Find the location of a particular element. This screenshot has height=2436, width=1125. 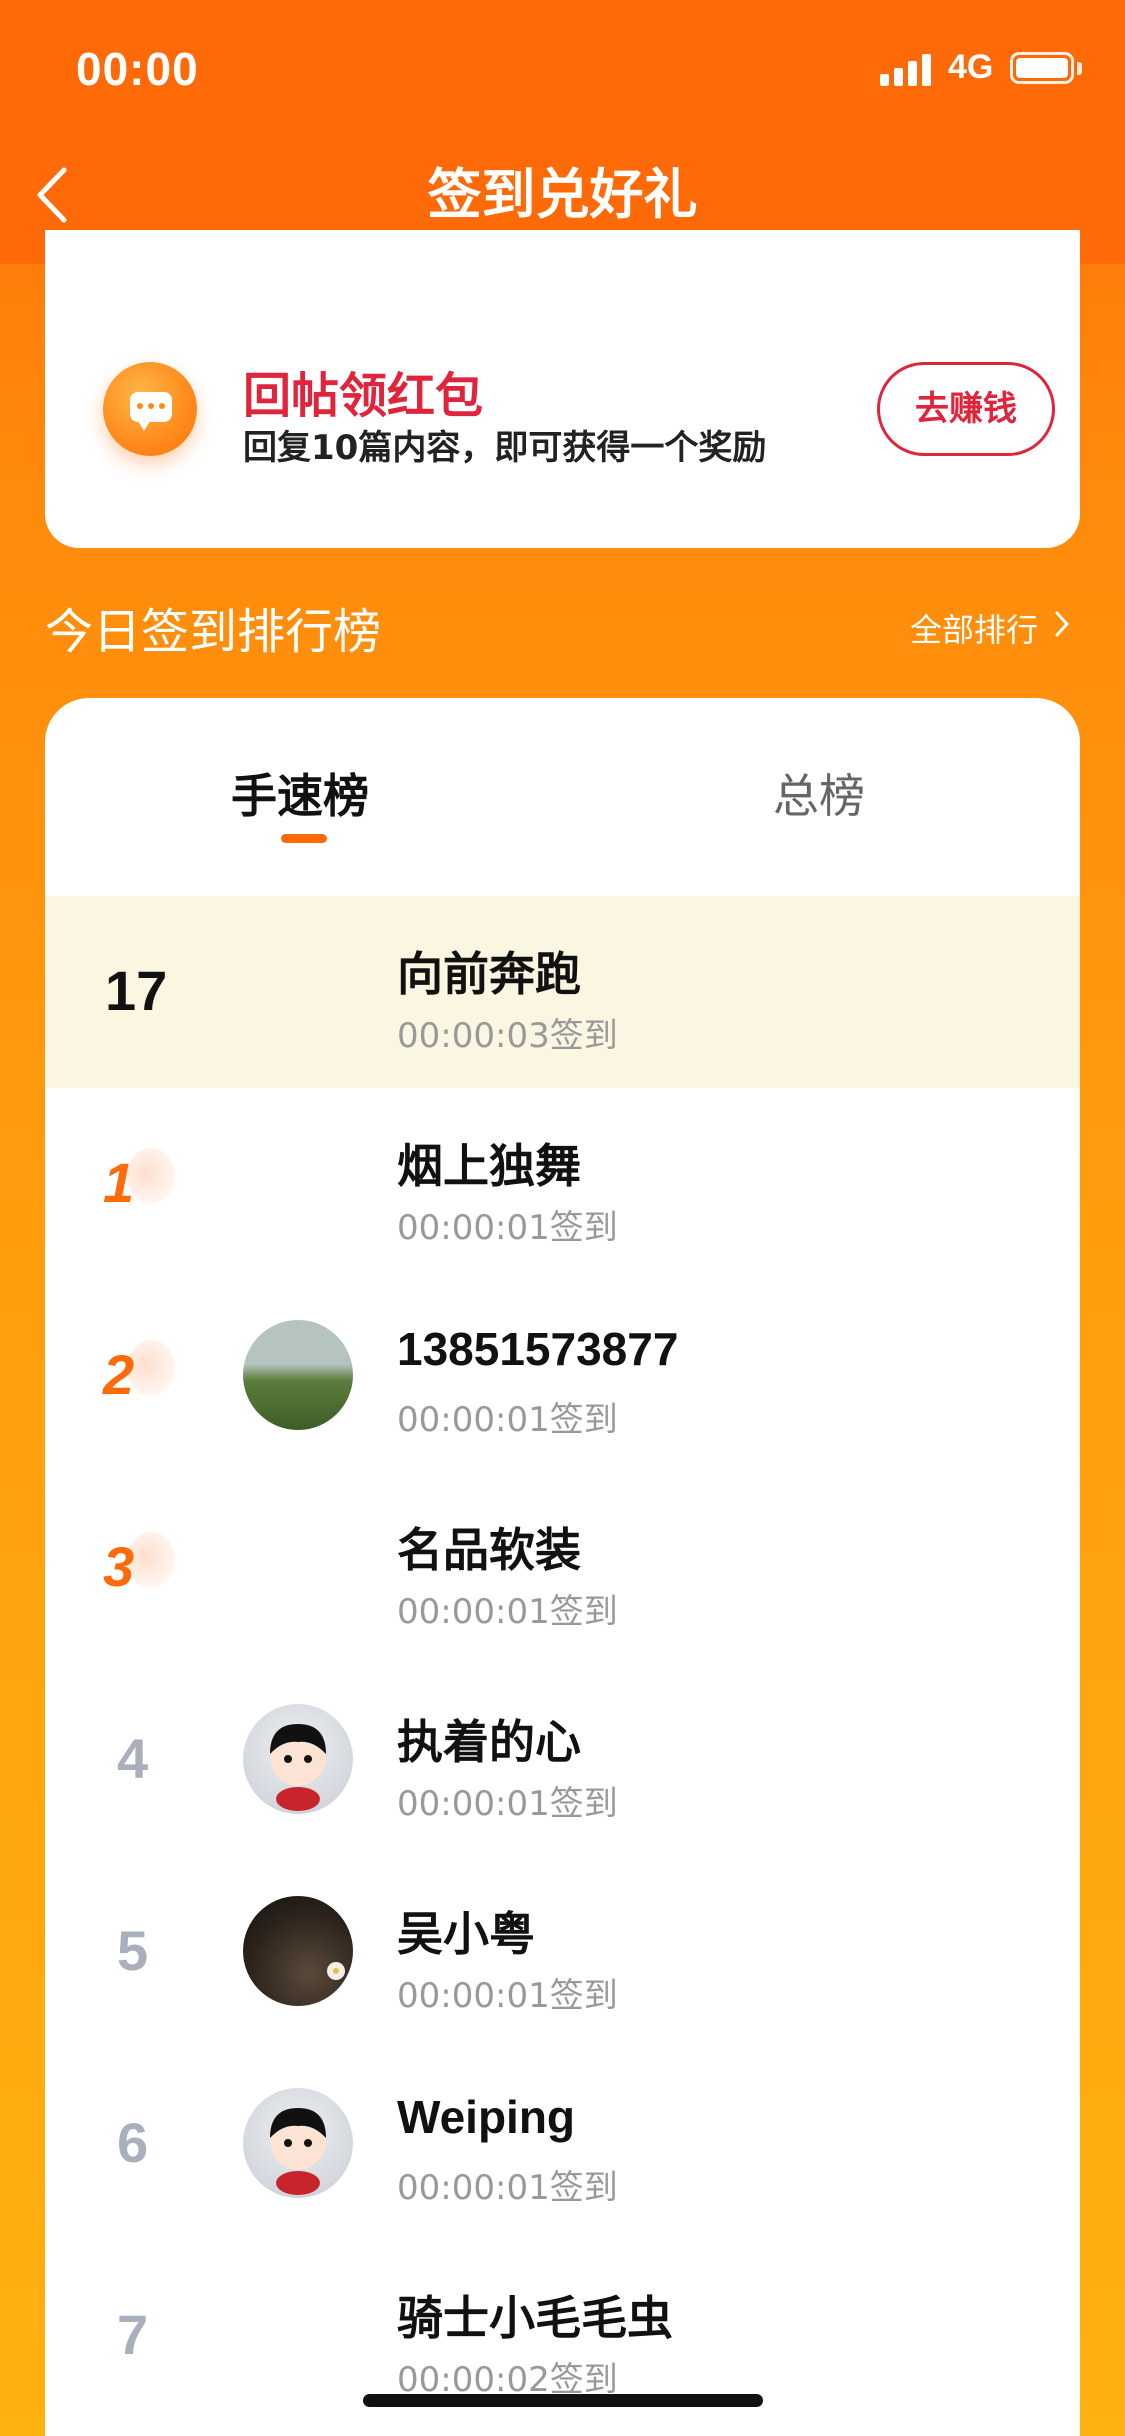

list-item: 6 Weiping 00:00:01签到 is located at coordinates (562, 2144).